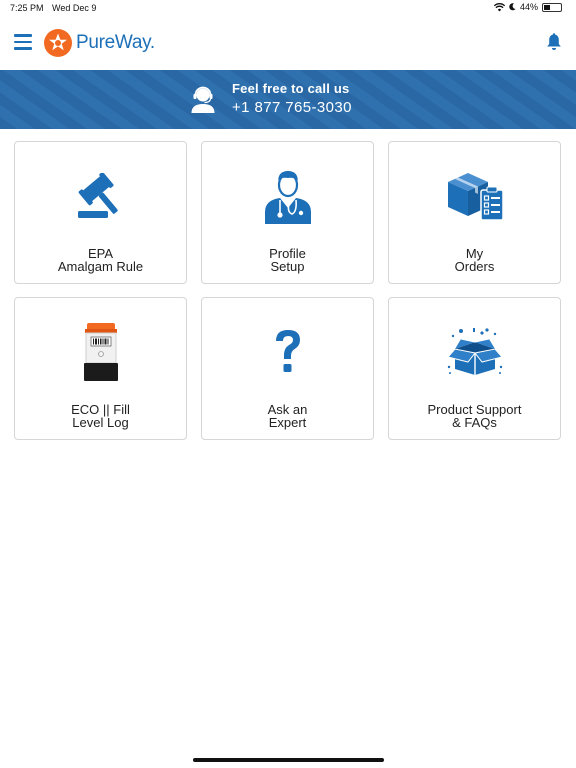 The image size is (576, 768). Describe the element at coordinates (27, 8) in the screenshot. I see `status-time: 7:25 PM` at that location.